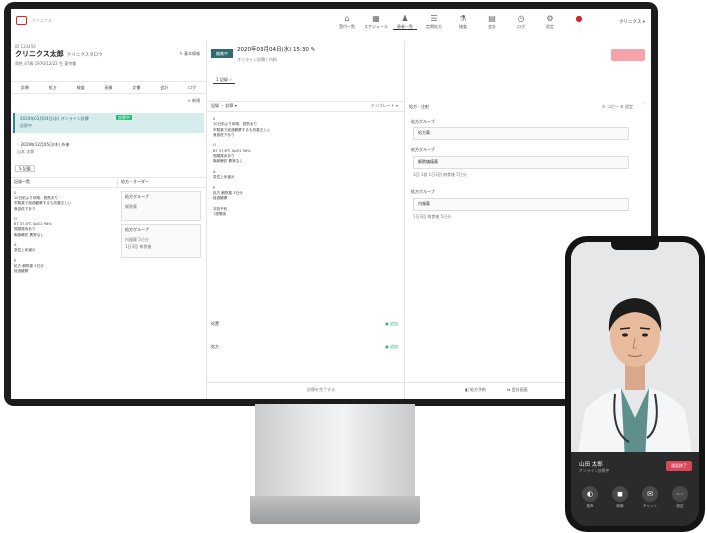 Image resolution: width=707 pixels, height=533 pixels. I want to click on order-header: 処方・オーダー, so click(162, 182).